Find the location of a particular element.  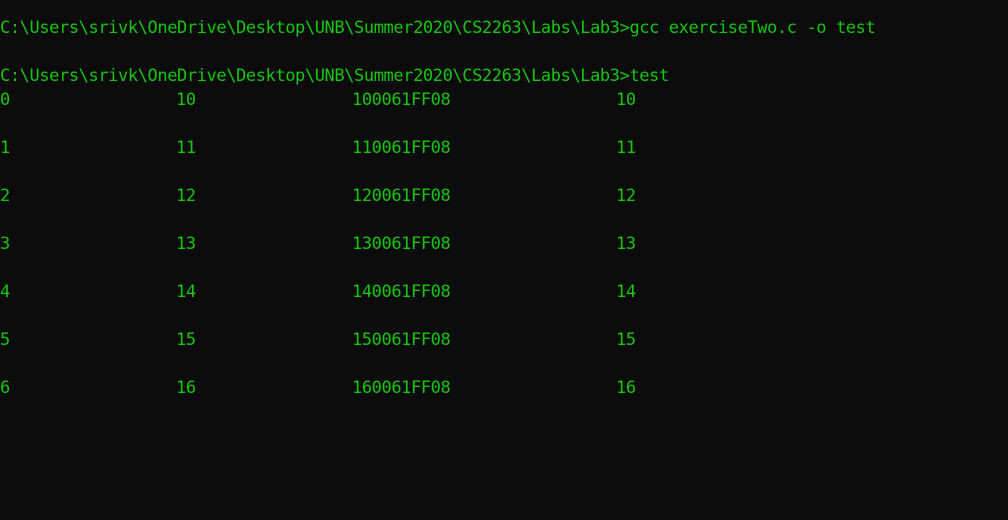

output-address: 110061FF08 is located at coordinates (401, 148).